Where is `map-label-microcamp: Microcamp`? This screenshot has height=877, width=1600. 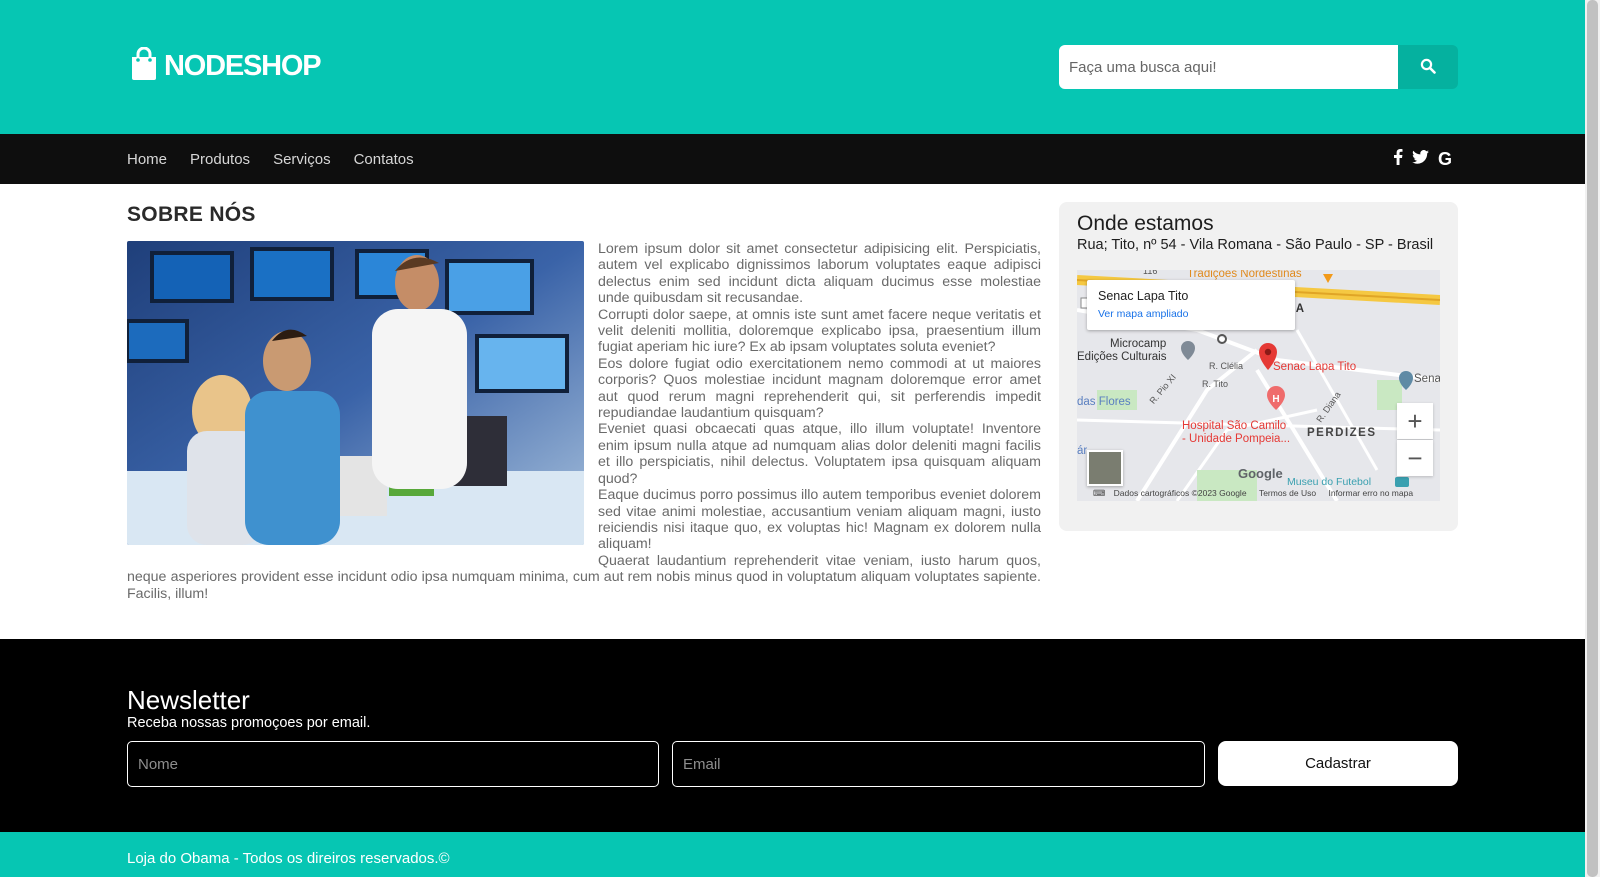
map-label-microcamp: Microcamp is located at coordinates (1138, 344).